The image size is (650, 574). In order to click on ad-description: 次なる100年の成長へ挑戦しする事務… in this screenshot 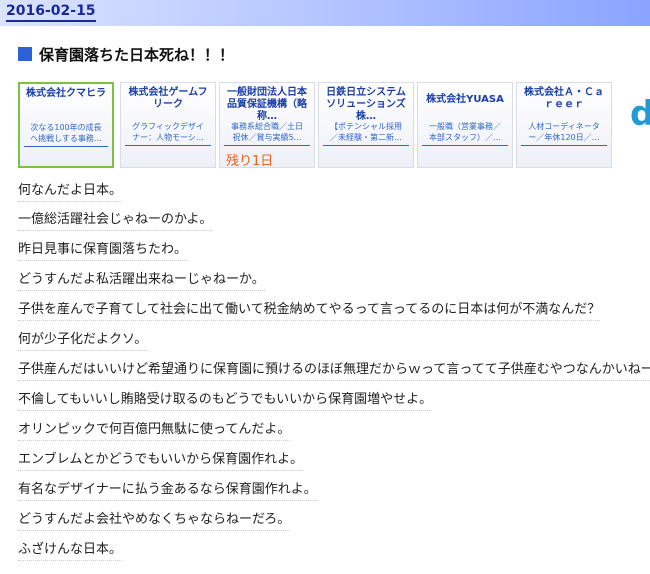, I will do `click(66, 134)`.